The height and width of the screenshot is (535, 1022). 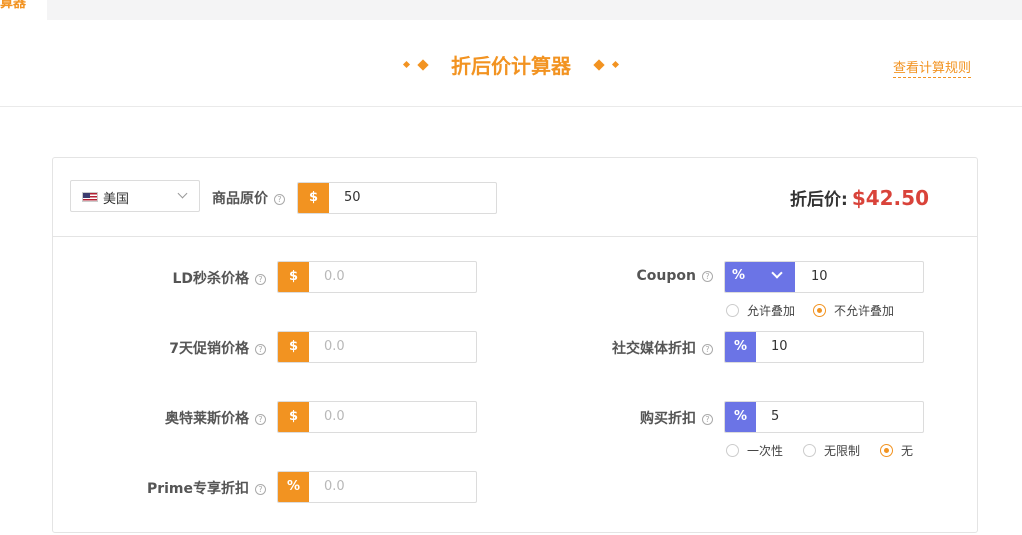 I want to click on social-discount-value: 10, so click(x=779, y=346).